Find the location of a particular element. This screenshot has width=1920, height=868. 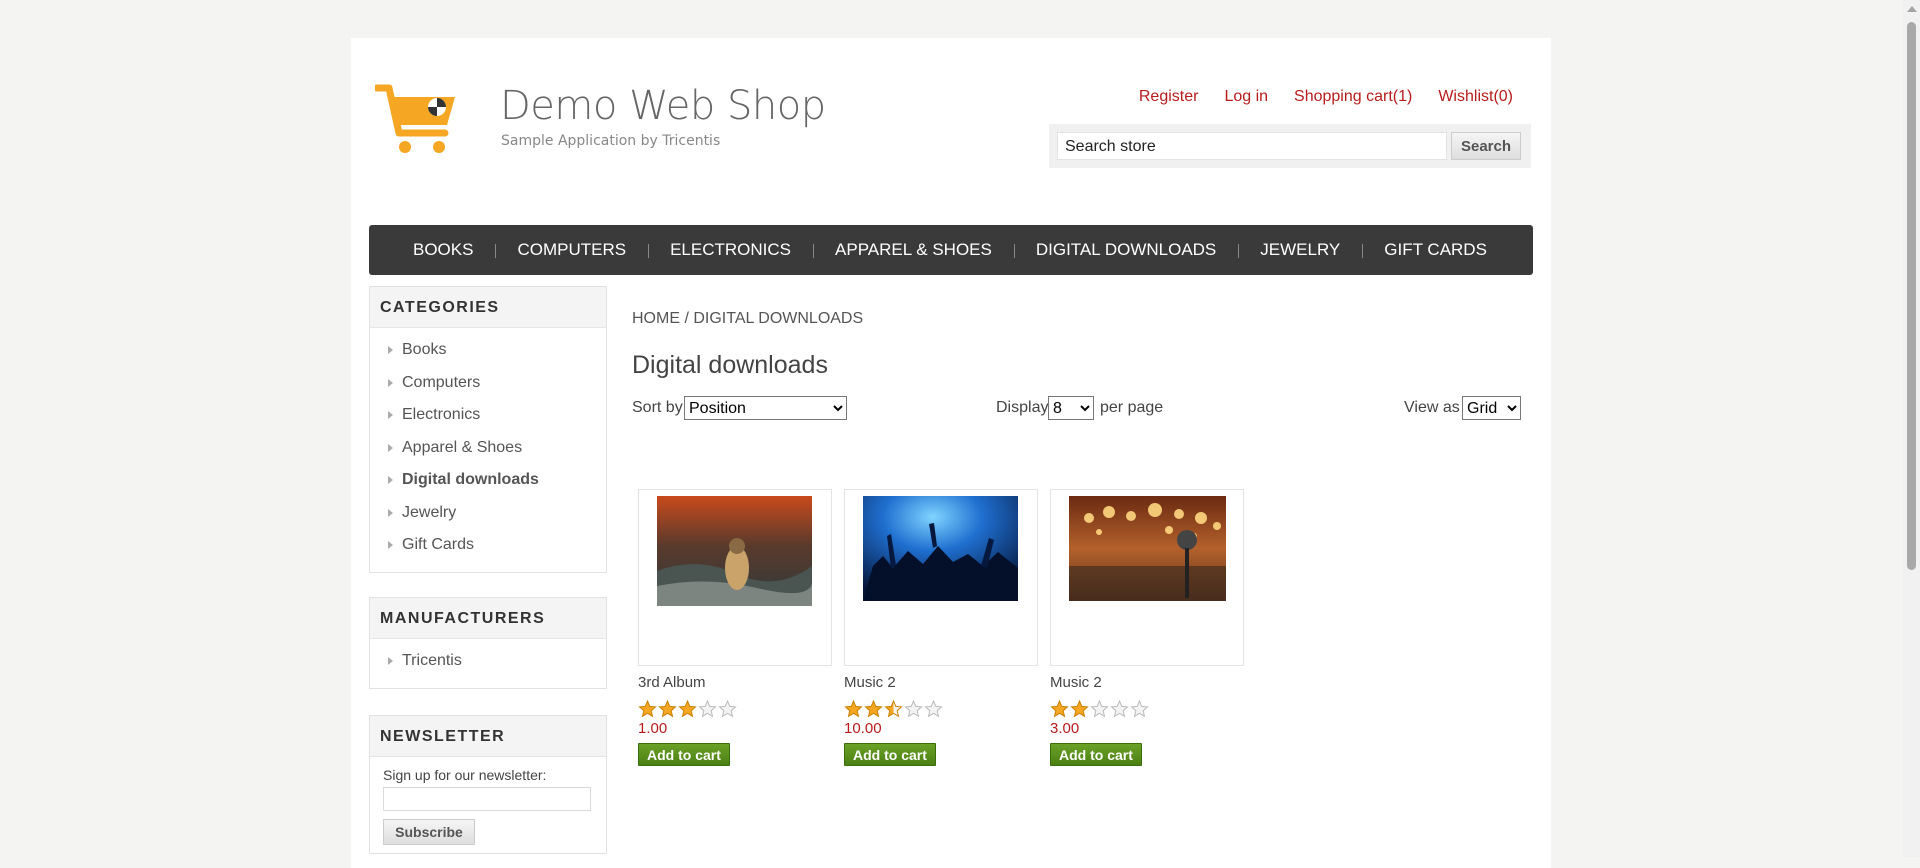

categories-title: CATEGORIES is located at coordinates (488, 307).